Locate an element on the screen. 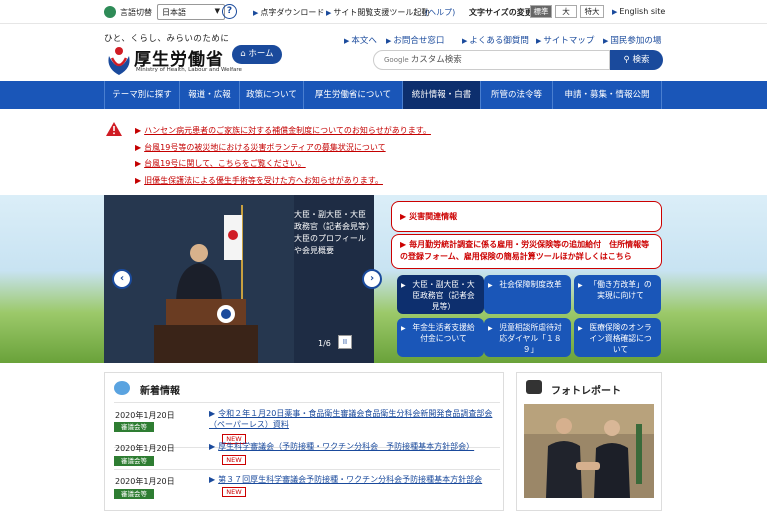 This screenshot has width=767, height=511. search-input: Google カスタム検索 is located at coordinates (491, 60).